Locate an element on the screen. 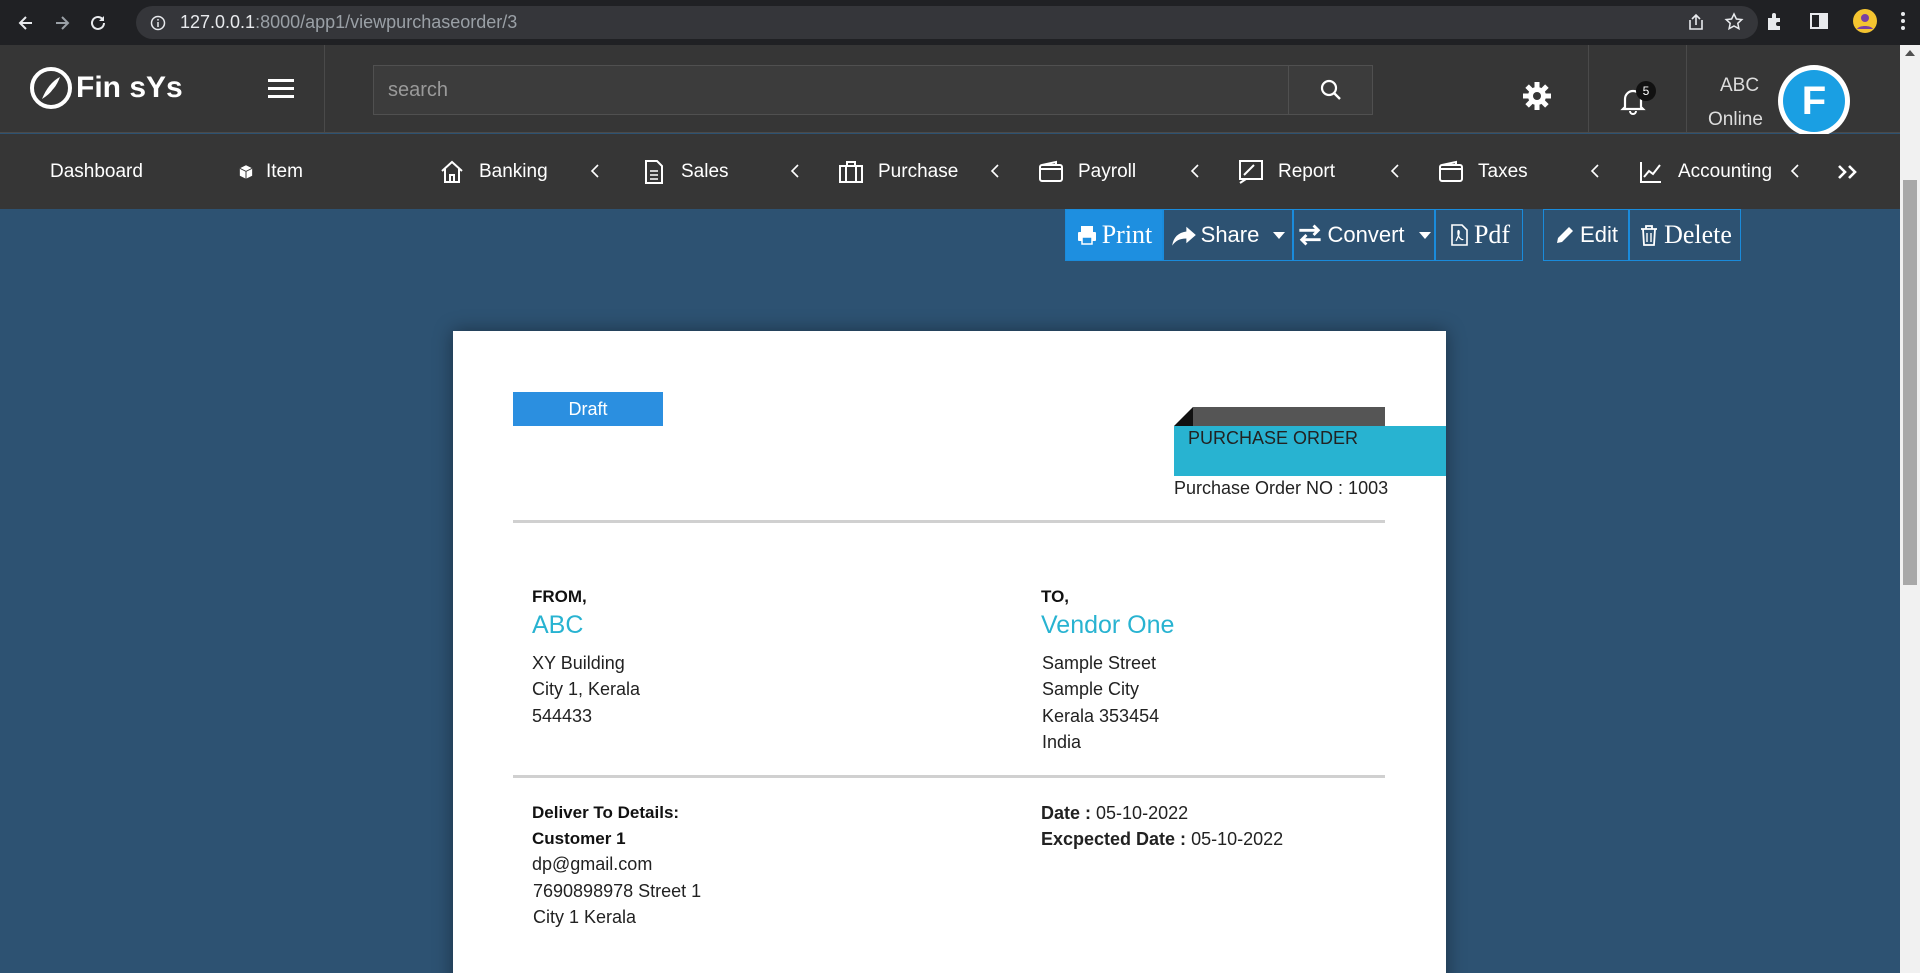 This screenshot has height=973, width=1920. notification-badge: 5 is located at coordinates (1646, 91).